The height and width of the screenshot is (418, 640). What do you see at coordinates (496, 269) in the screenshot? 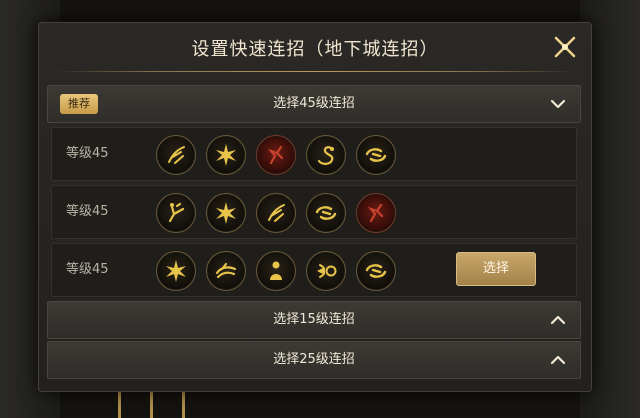
I see `select-button: 选择` at bounding box center [496, 269].